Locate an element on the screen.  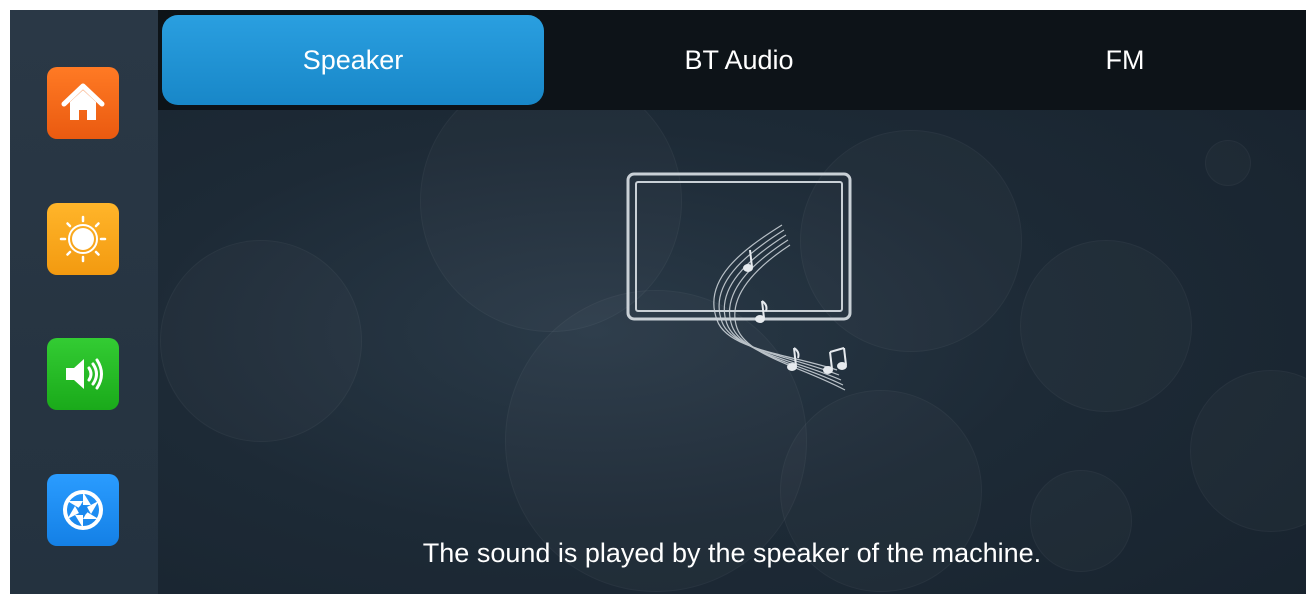
volume-button is located at coordinates (83, 374).